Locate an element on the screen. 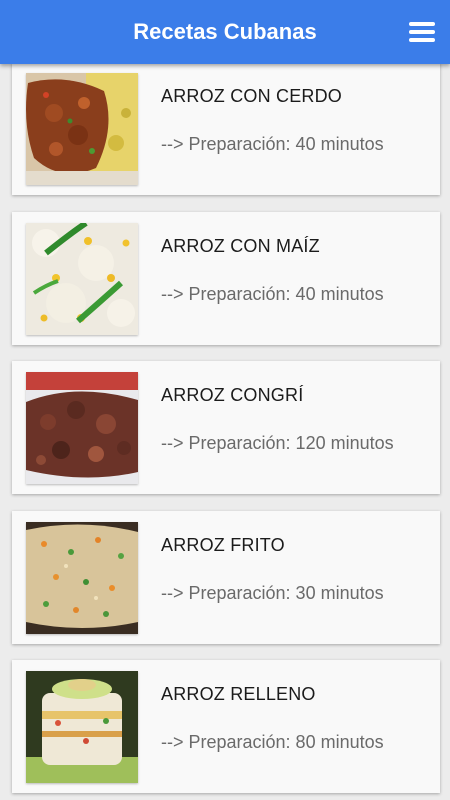 This screenshot has height=800, width=450. recipe-prep-time: --> Preparación: 80 minutos is located at coordinates (272, 742).